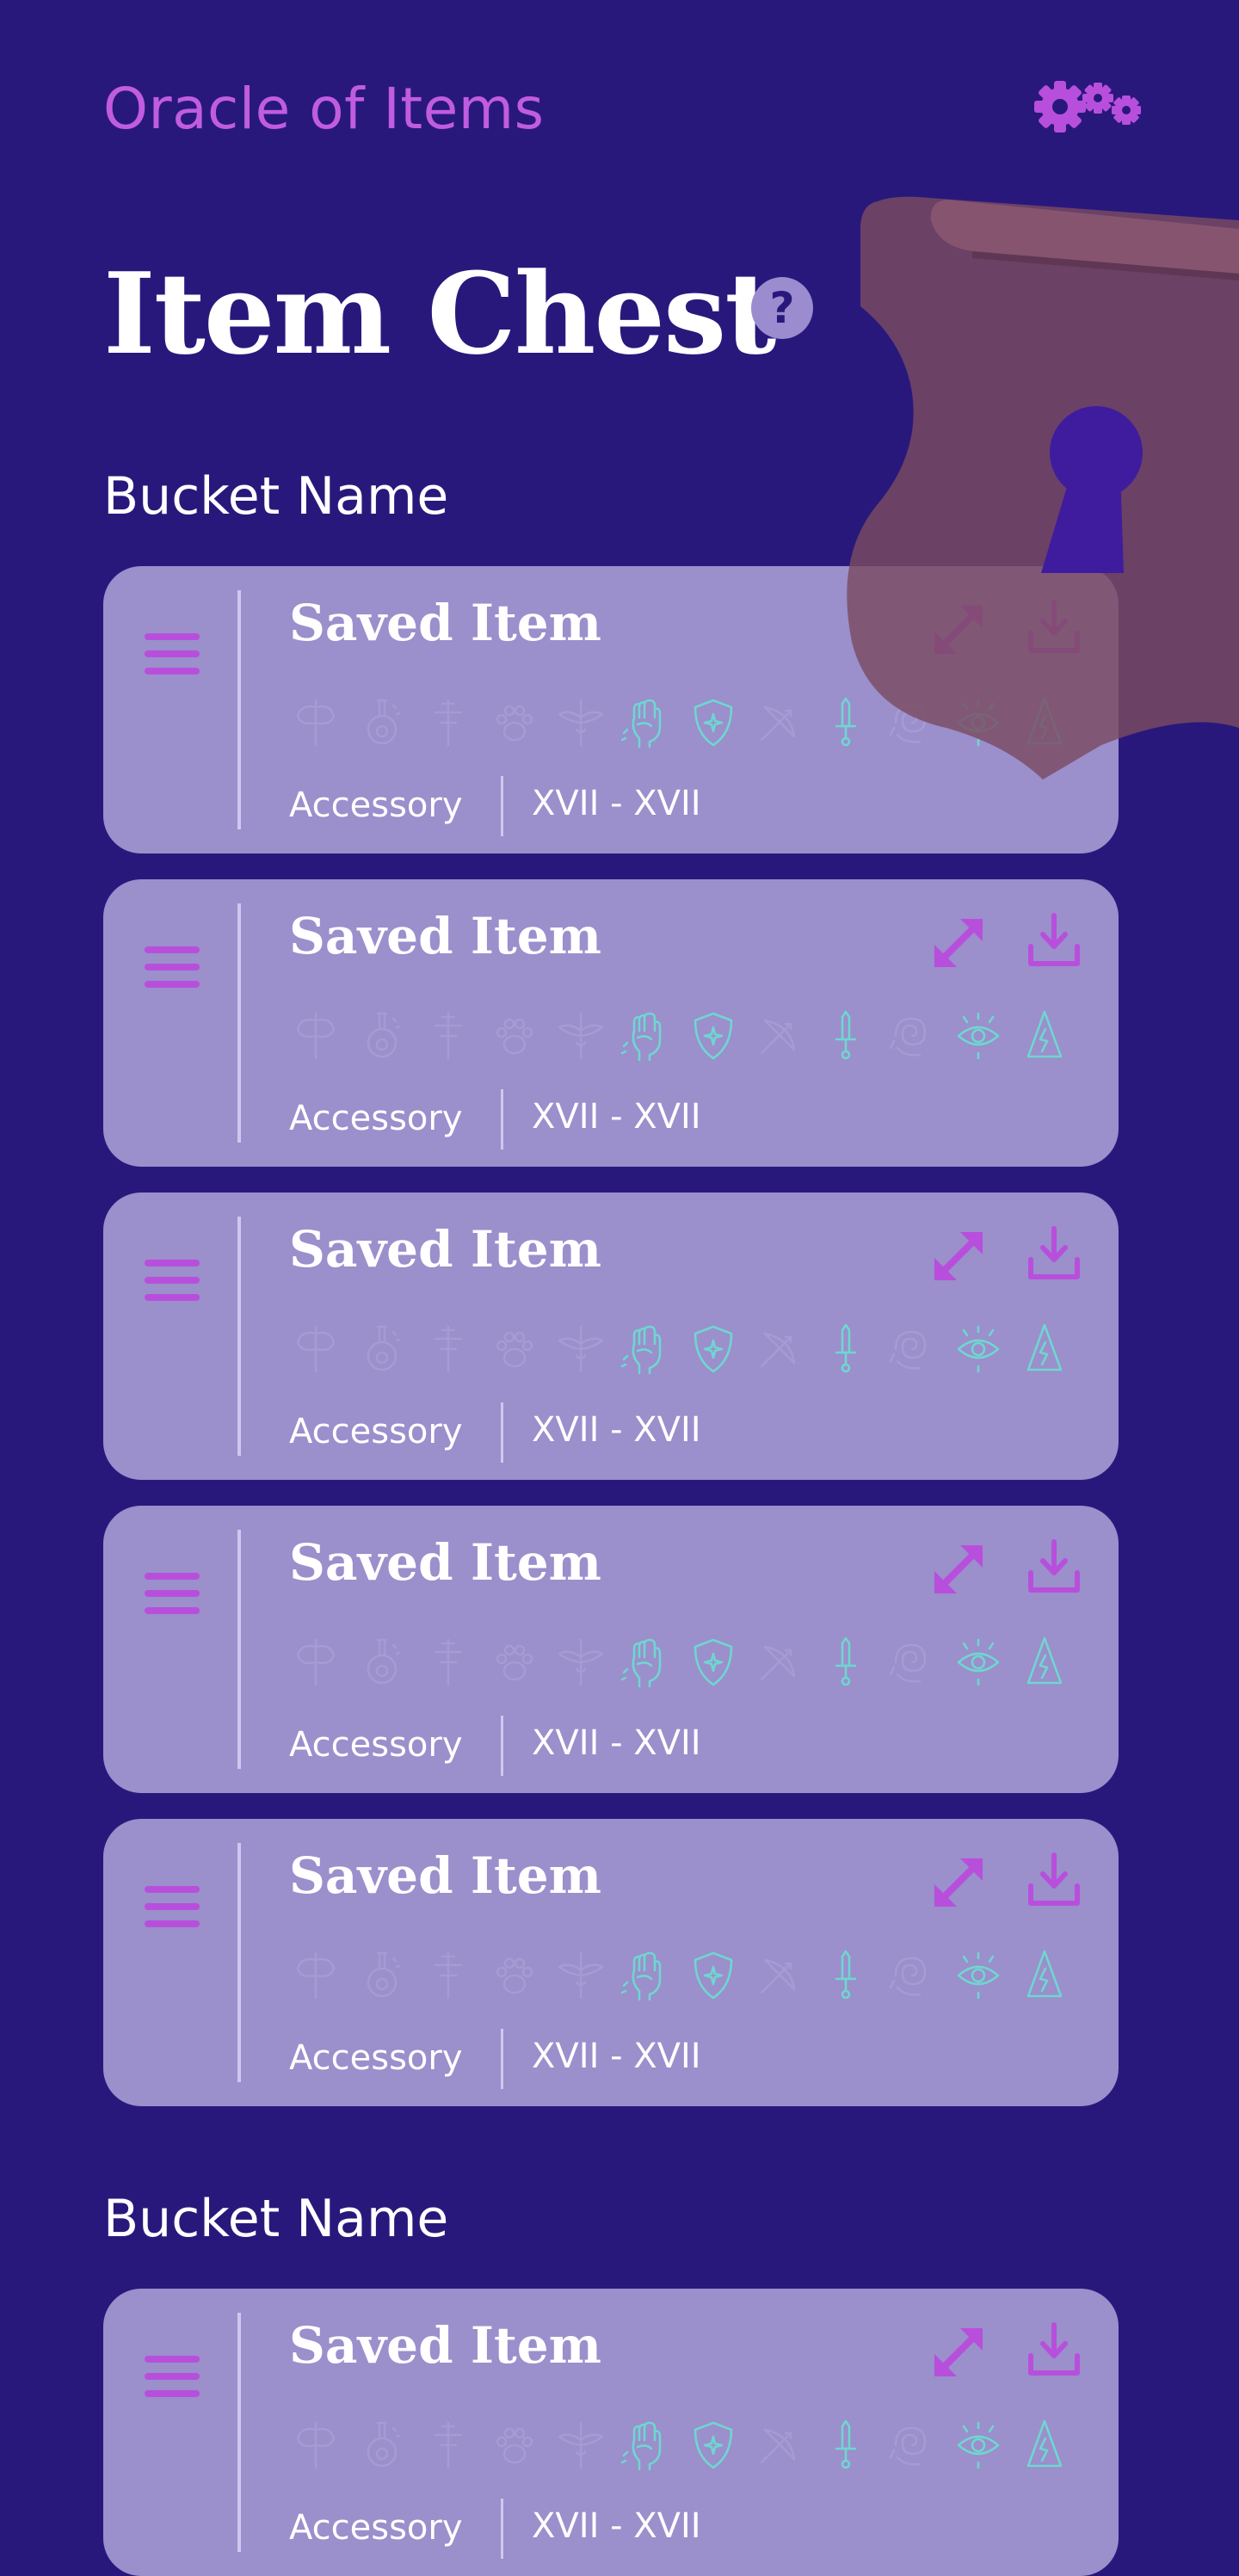  What do you see at coordinates (1087, 107) in the screenshot?
I see `gears-icon` at bounding box center [1087, 107].